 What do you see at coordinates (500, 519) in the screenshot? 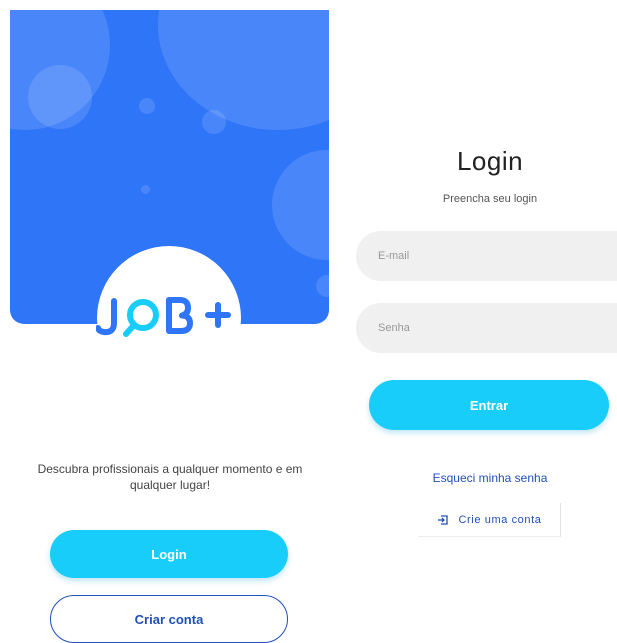
I see `create-account-label: Crie uma conta` at bounding box center [500, 519].